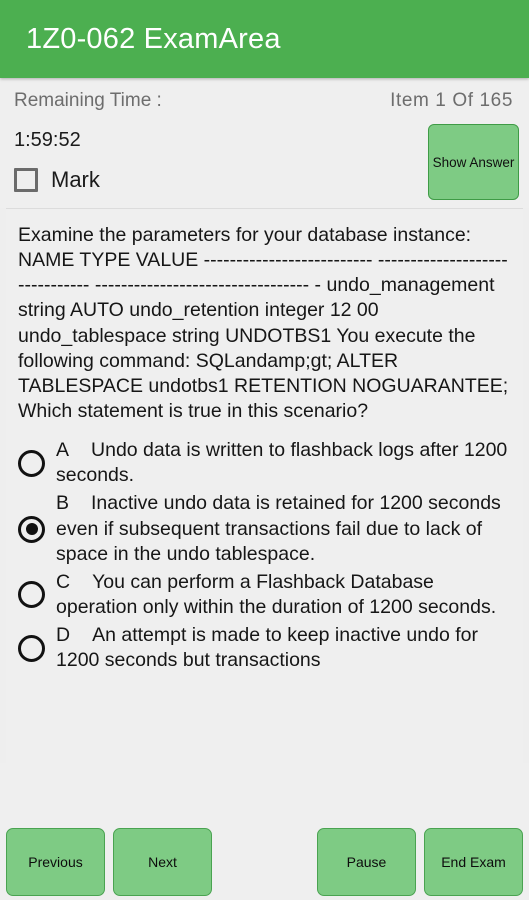 This screenshot has height=900, width=529. What do you see at coordinates (162, 862) in the screenshot?
I see `next-button: Next` at bounding box center [162, 862].